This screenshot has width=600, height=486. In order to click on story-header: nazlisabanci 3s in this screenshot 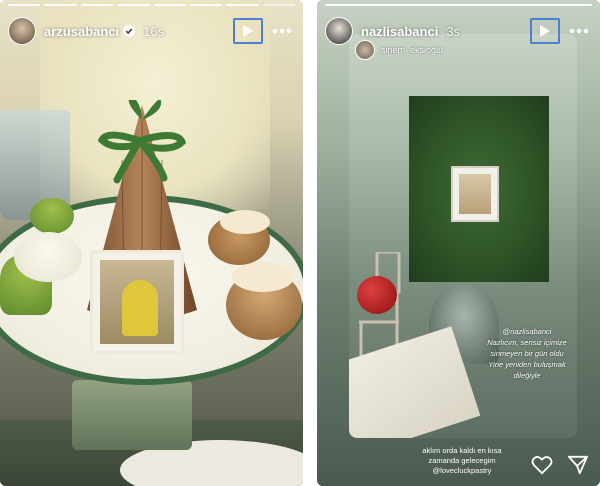, I will do `click(458, 31)`.